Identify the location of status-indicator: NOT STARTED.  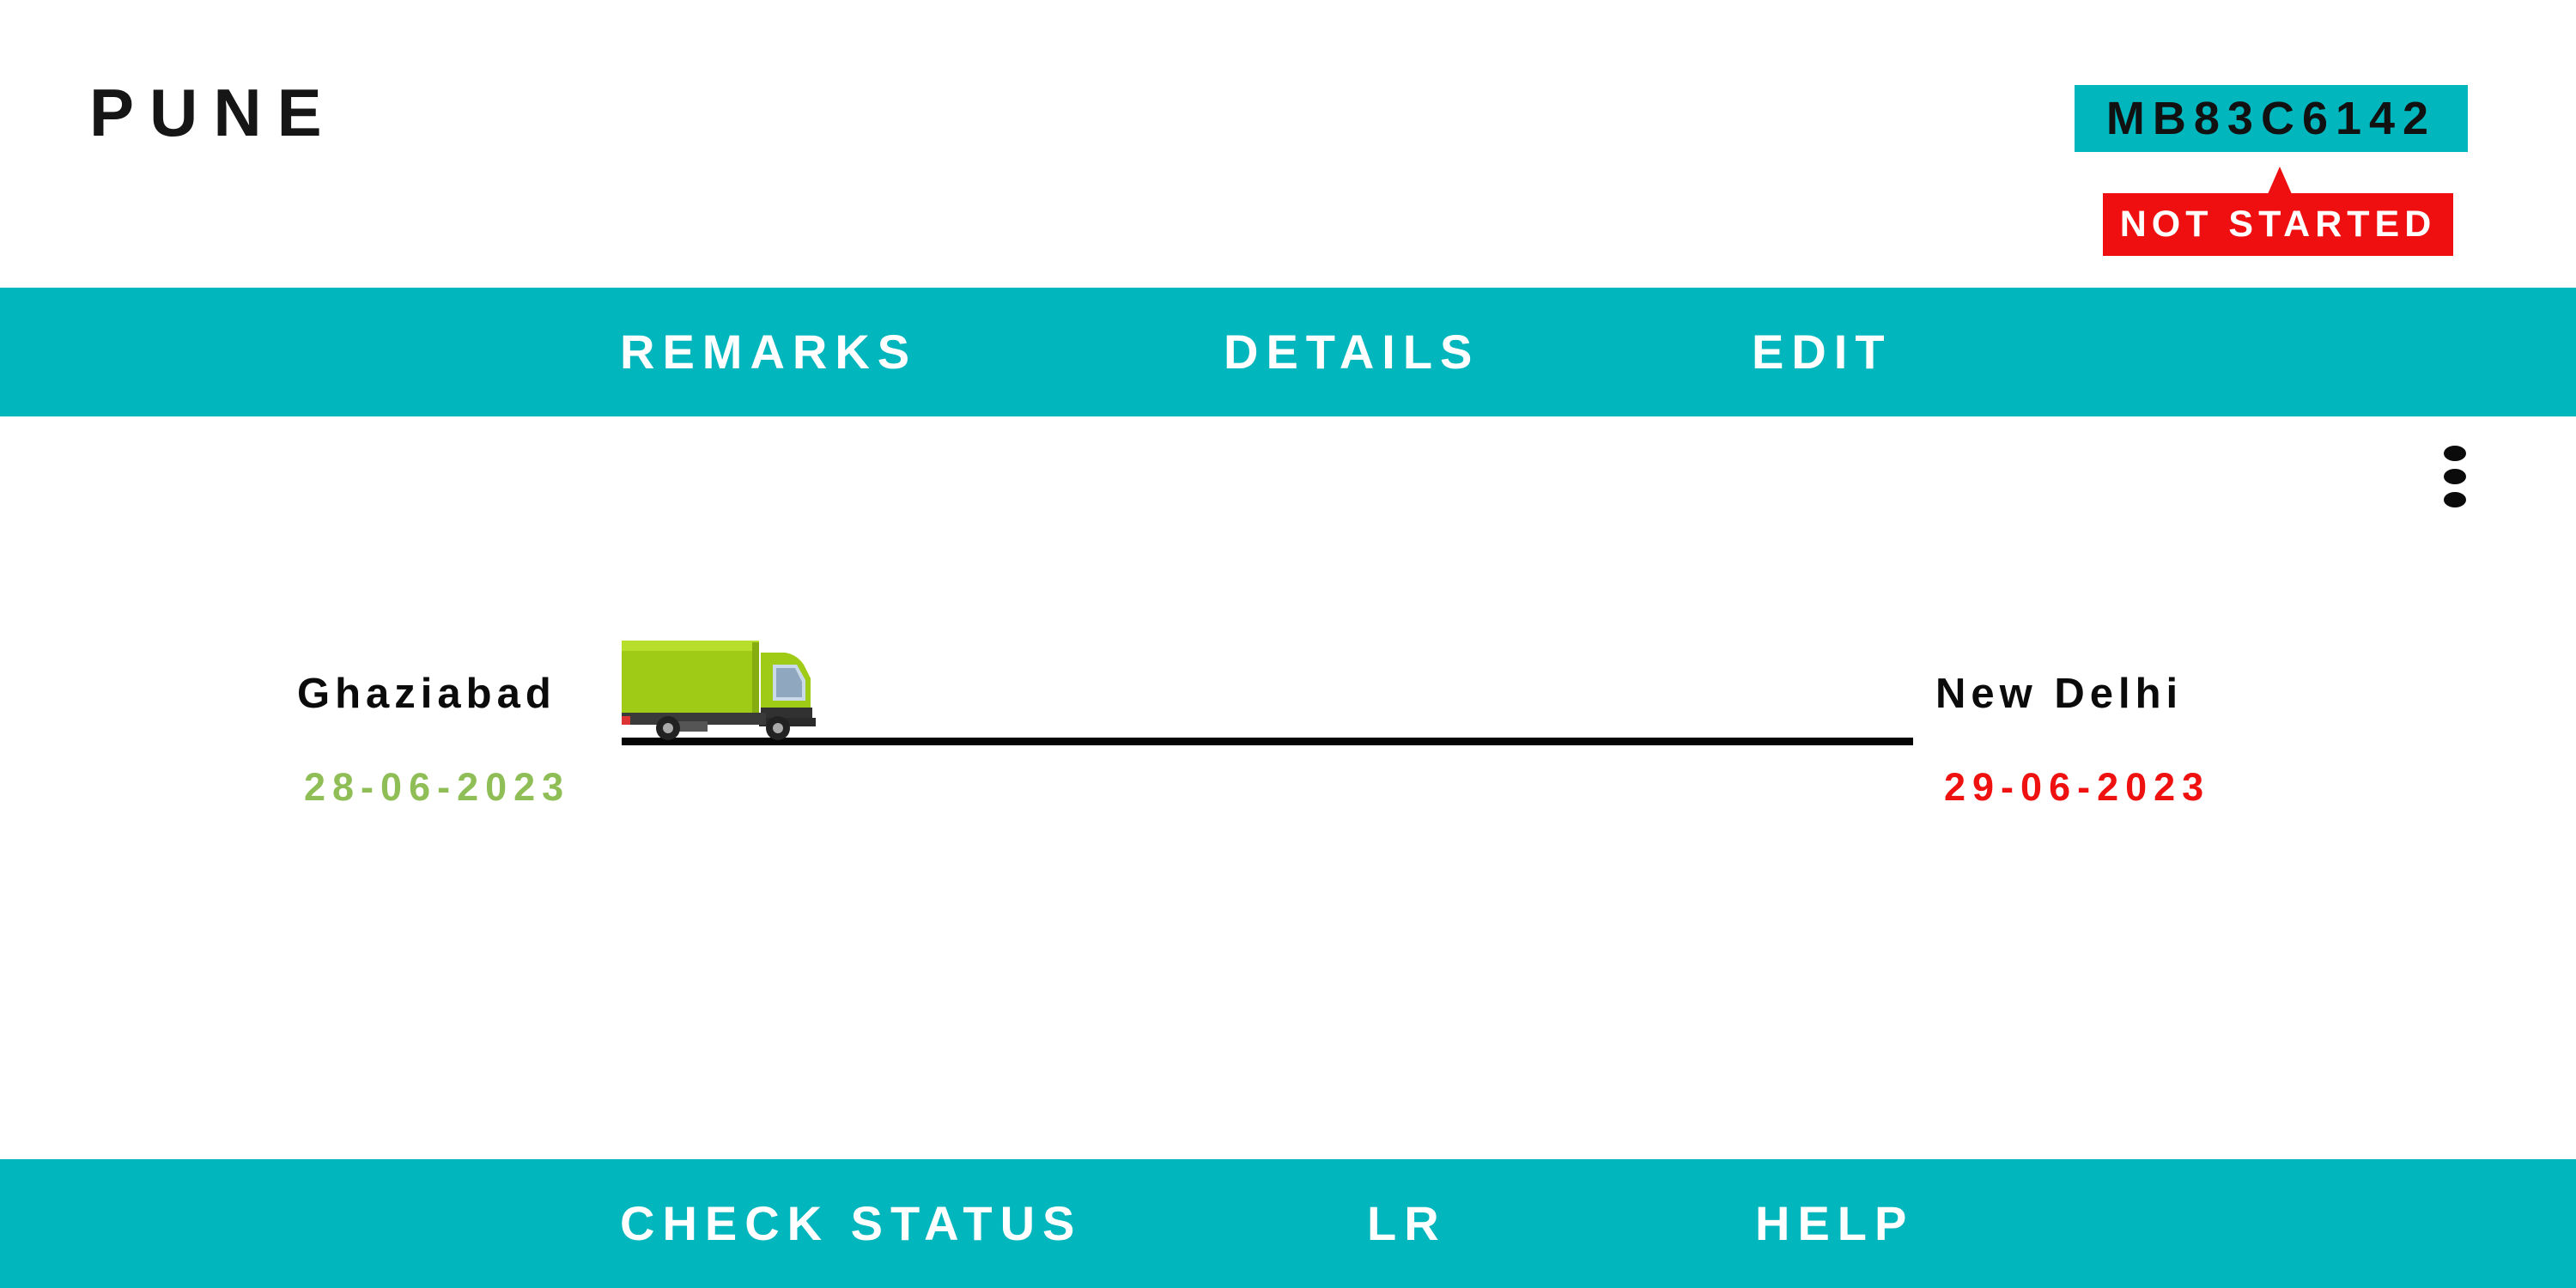
(2278, 212).